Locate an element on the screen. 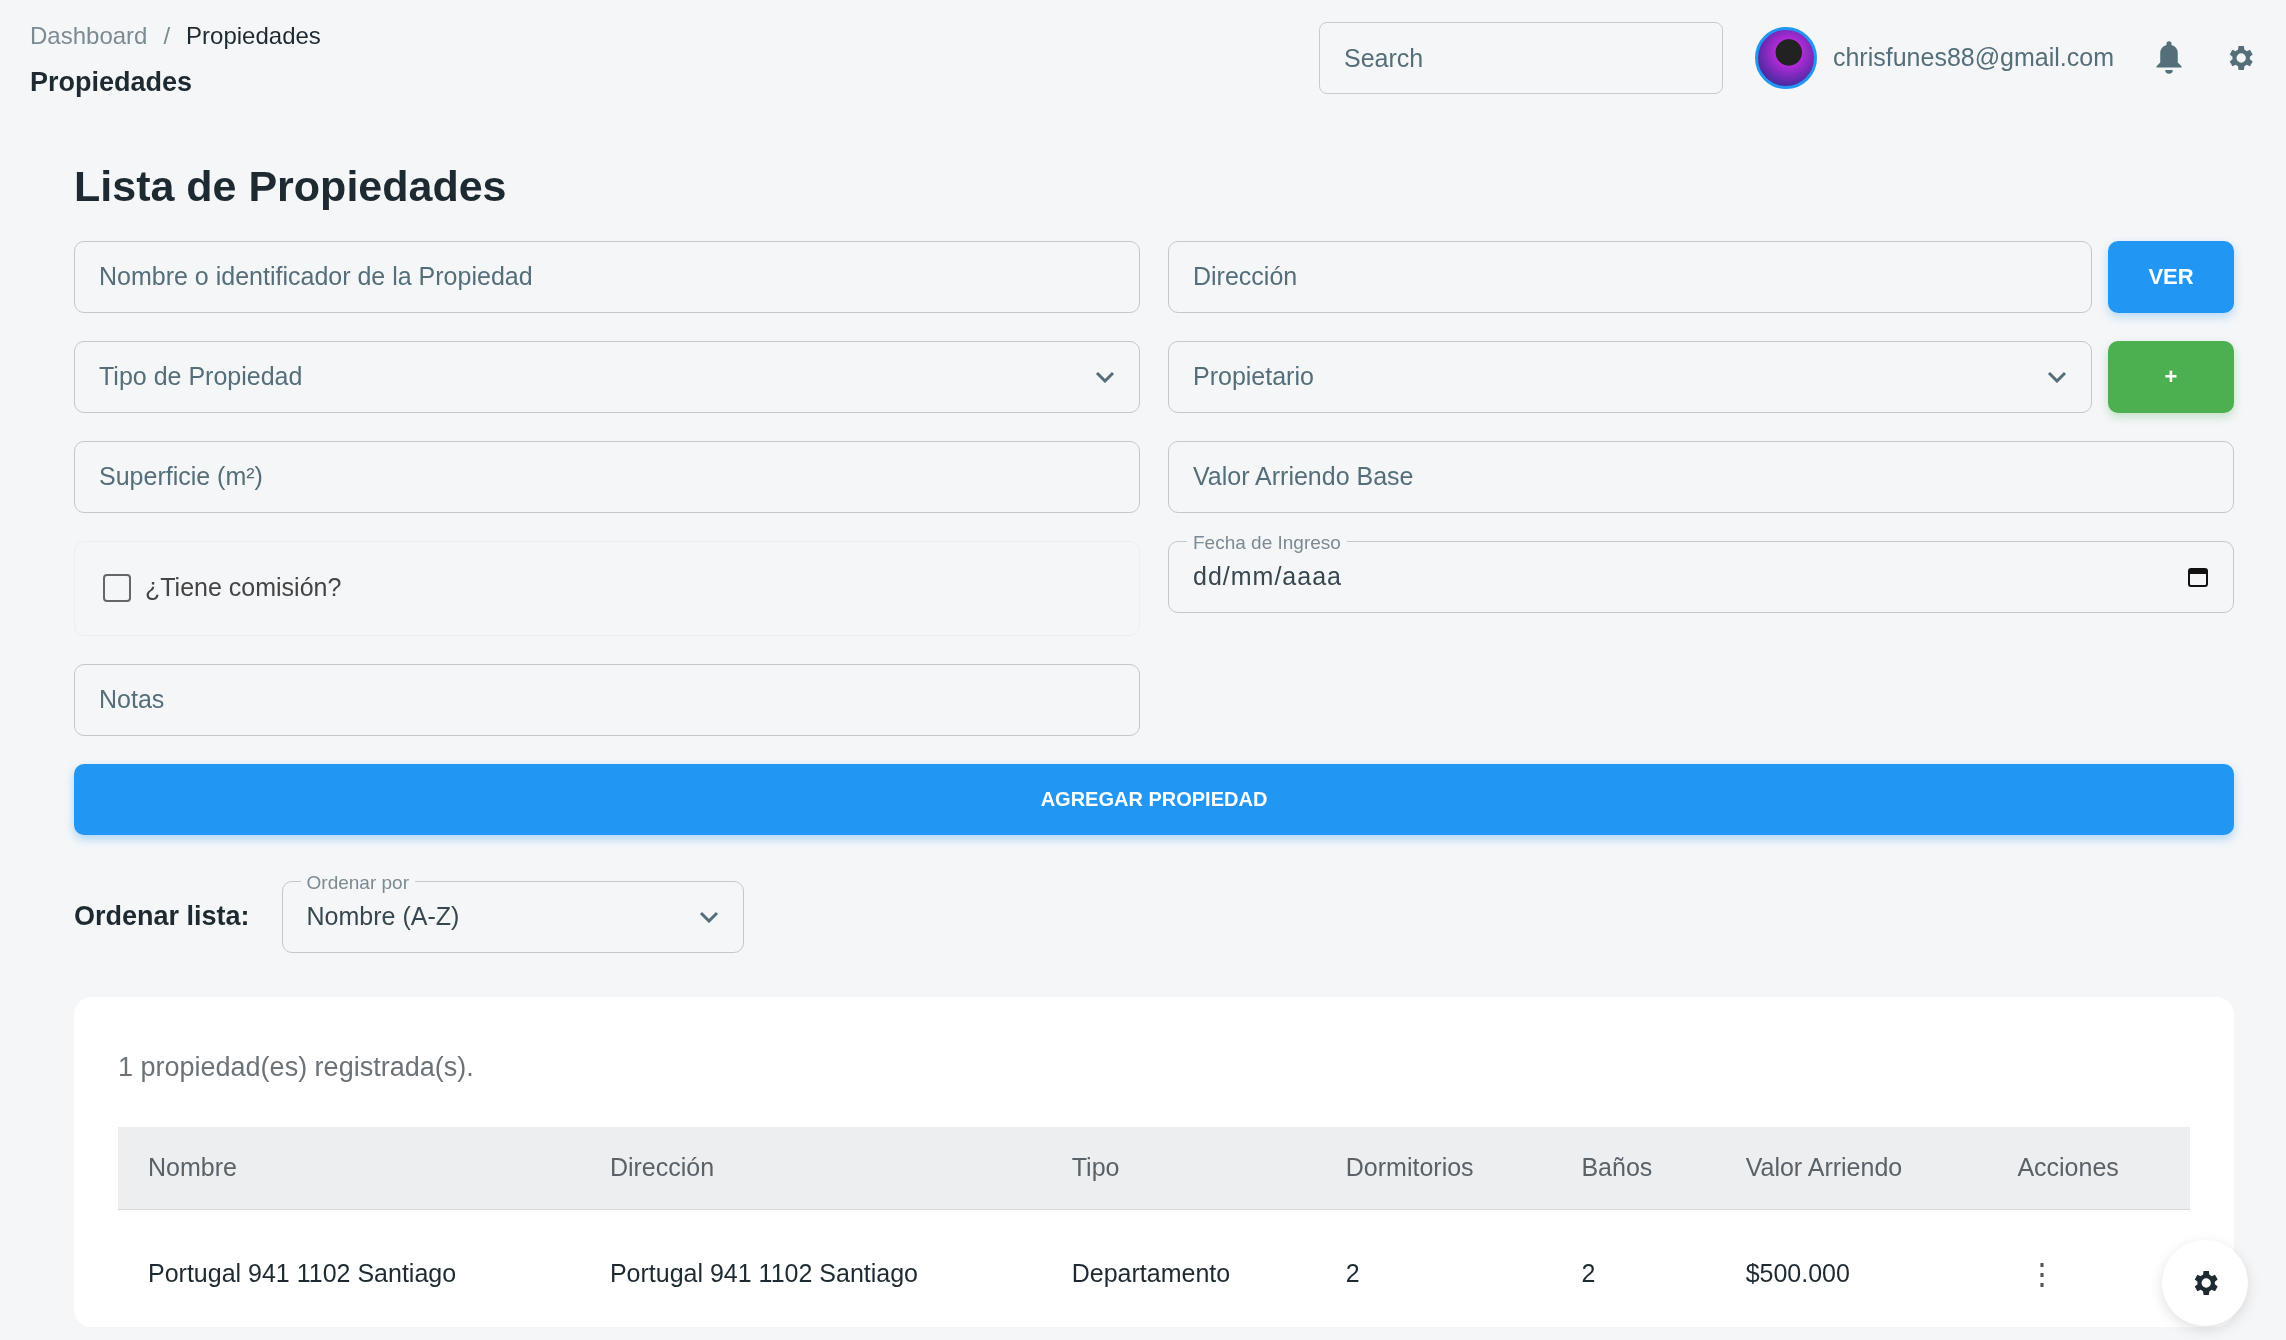 The height and width of the screenshot is (1340, 2286). view-button: VER is located at coordinates (2171, 276).